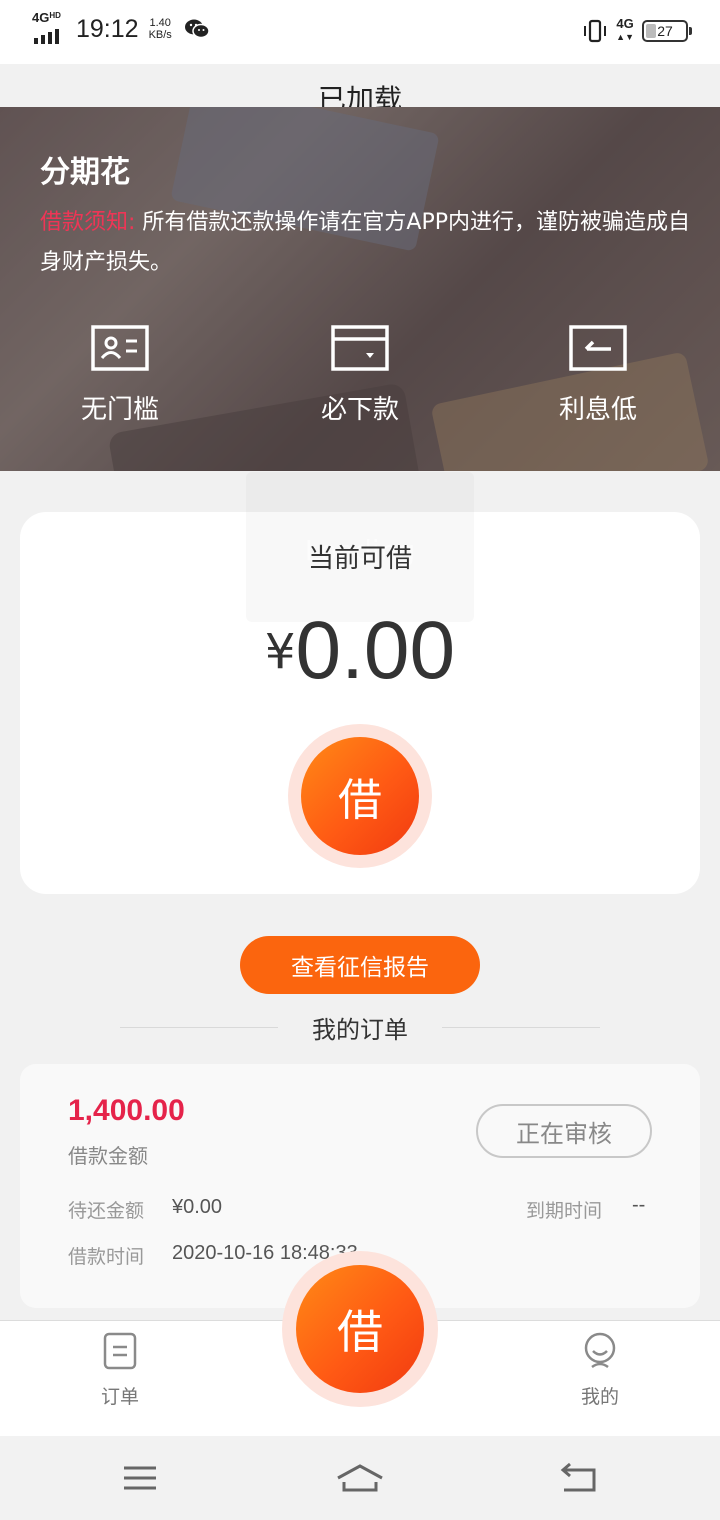 This screenshot has height=1520, width=720. I want to click on tab-borrow-button: 借, so click(360, 1329).